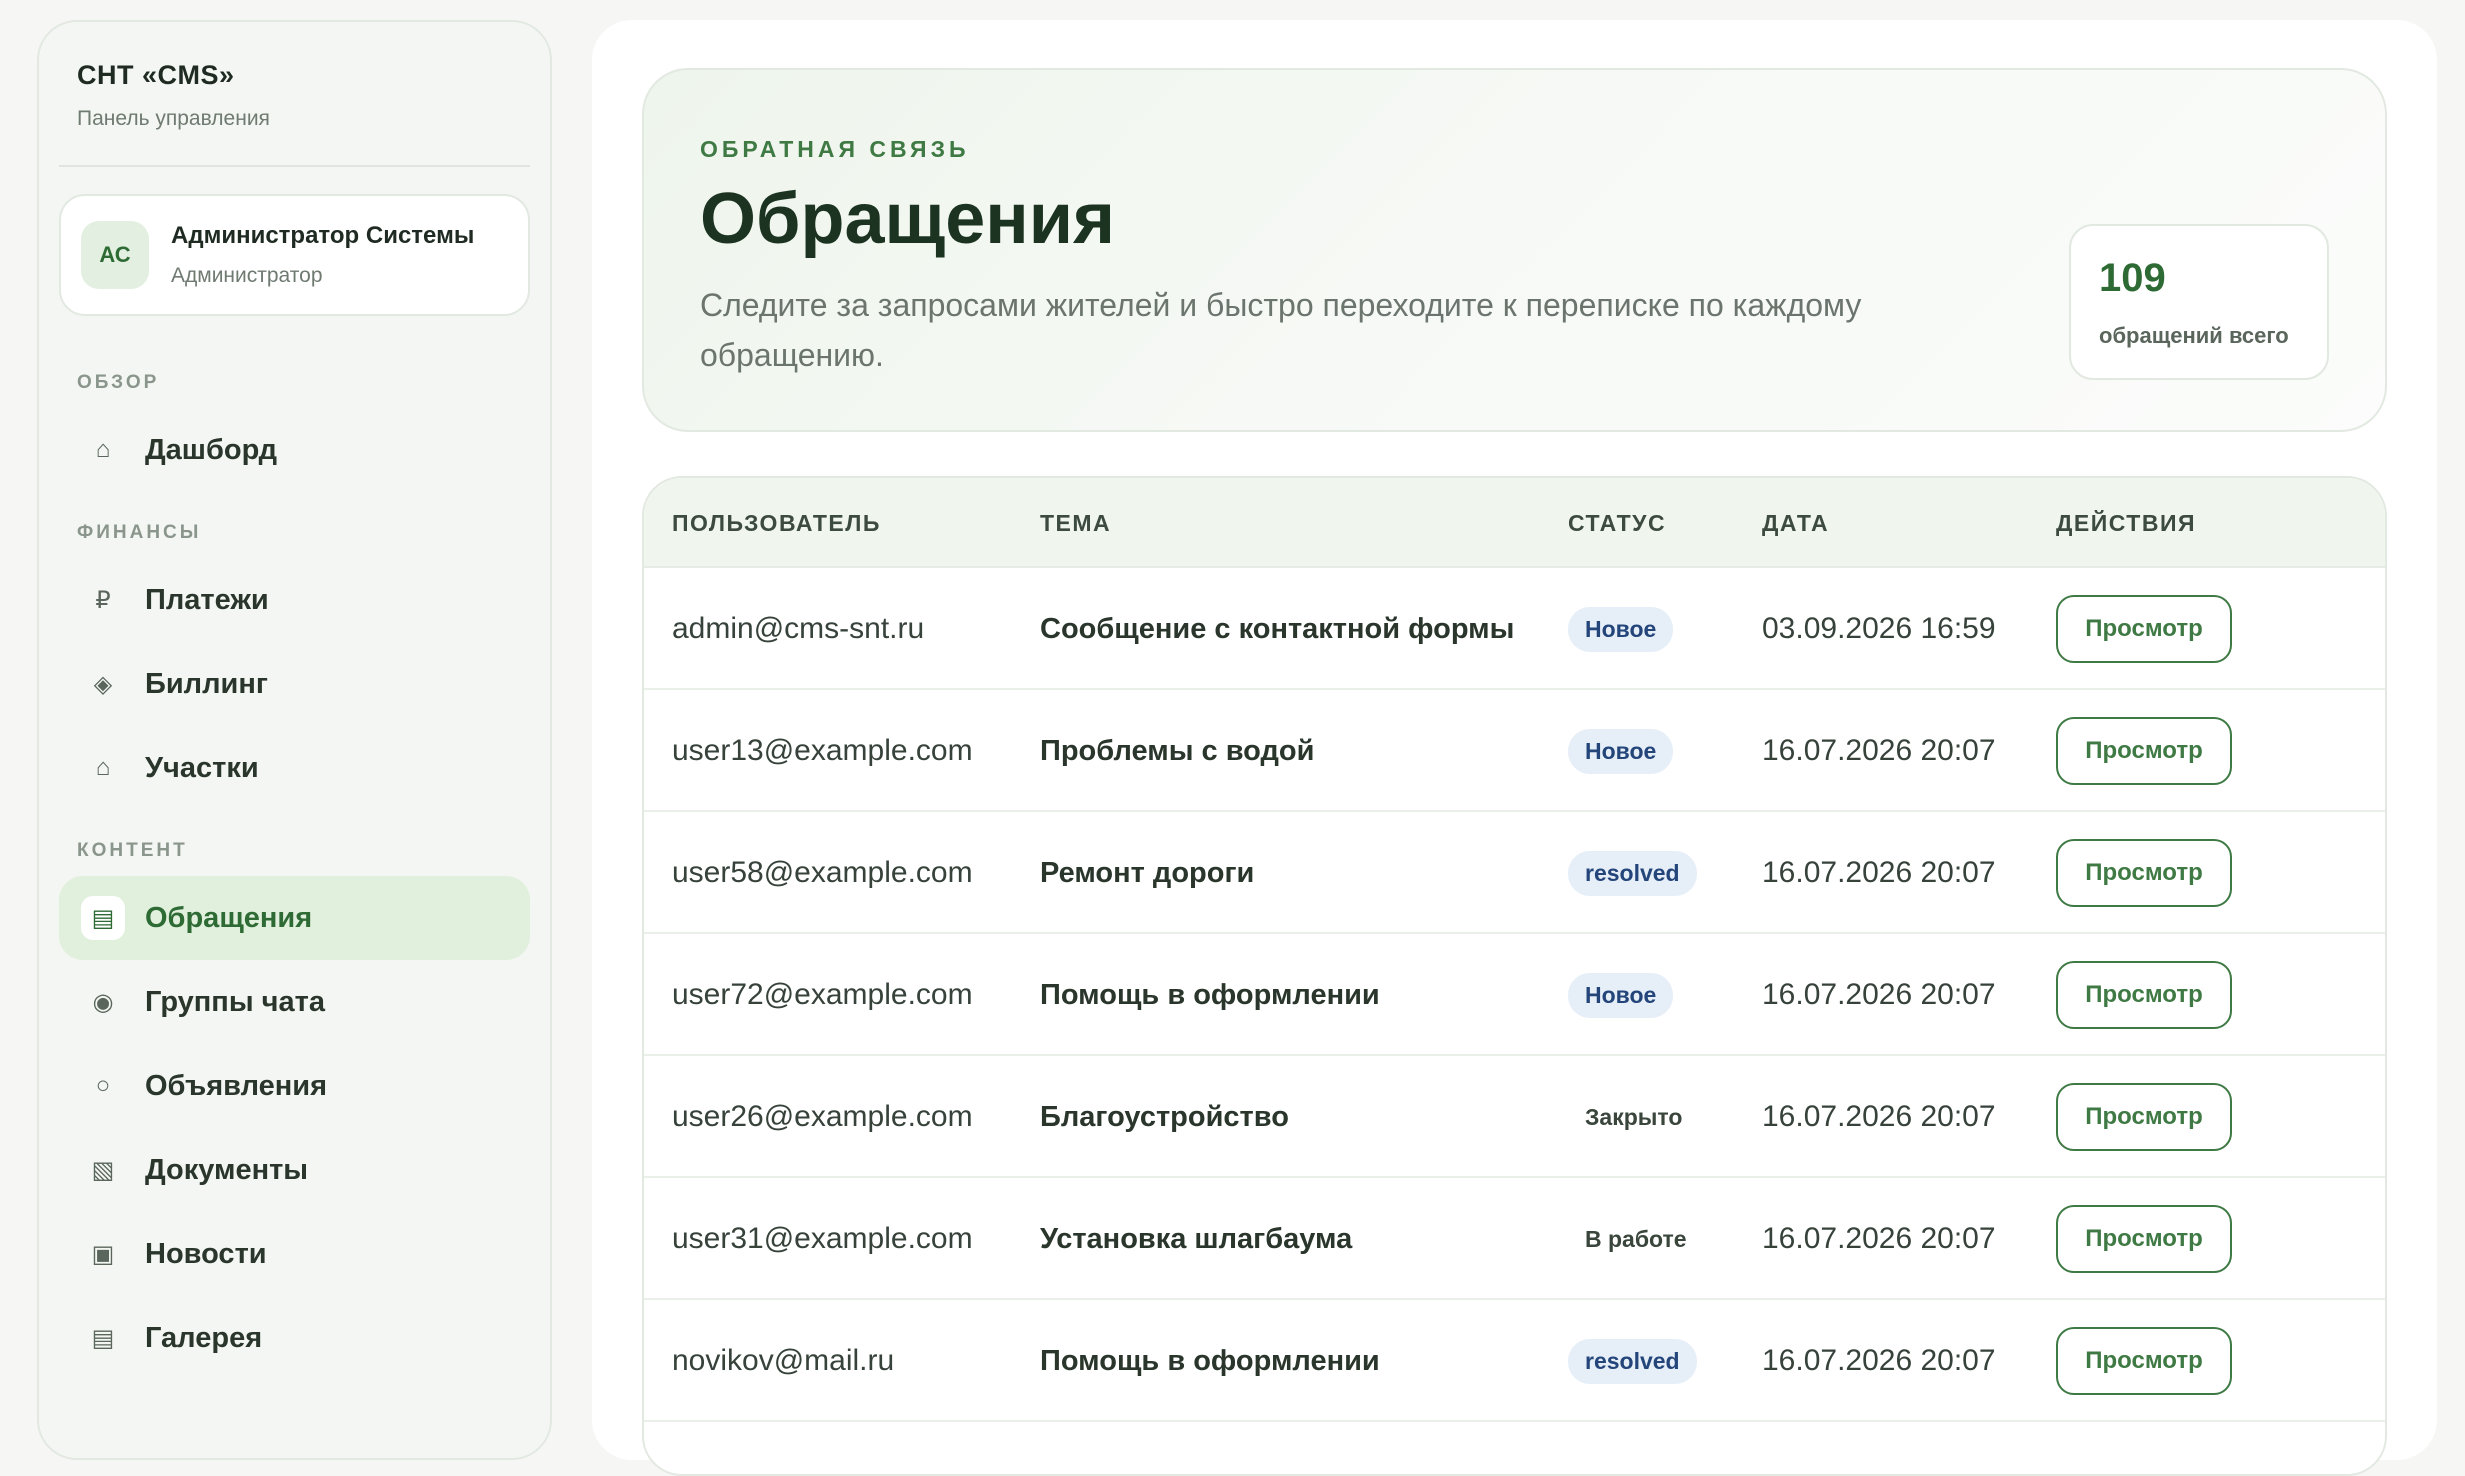  I want to click on sidebar-item-documents: ▧ Документы, so click(294, 1170).